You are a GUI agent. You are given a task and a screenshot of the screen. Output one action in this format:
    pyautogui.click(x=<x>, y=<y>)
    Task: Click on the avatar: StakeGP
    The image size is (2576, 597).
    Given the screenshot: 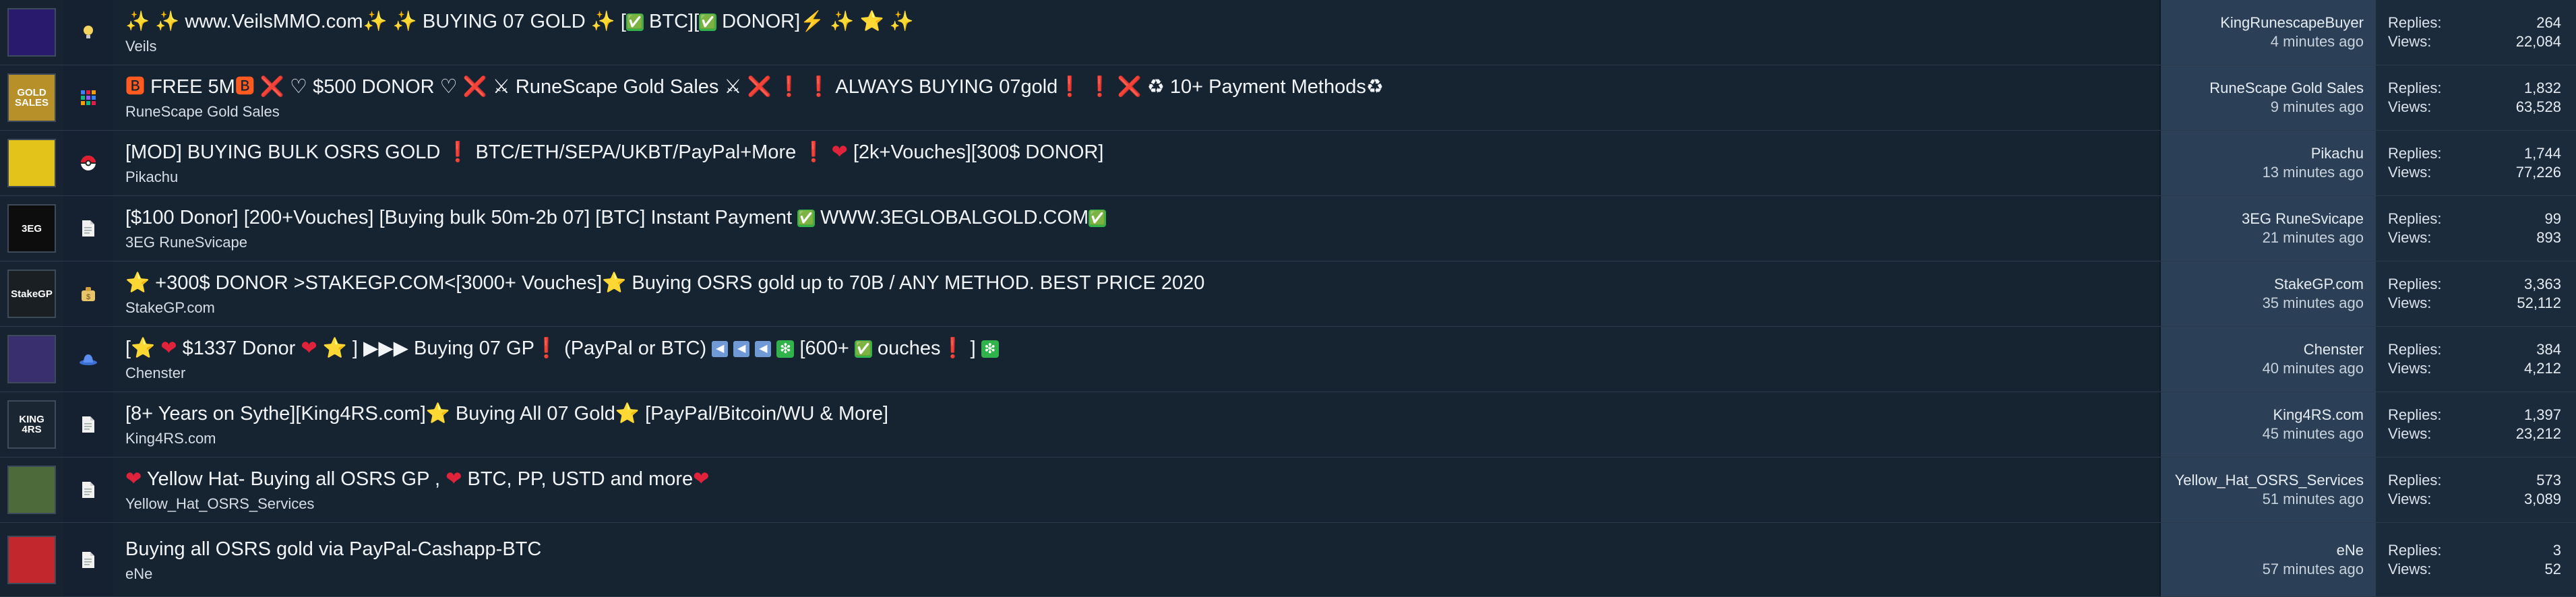 What is the action you would take?
    pyautogui.click(x=32, y=294)
    